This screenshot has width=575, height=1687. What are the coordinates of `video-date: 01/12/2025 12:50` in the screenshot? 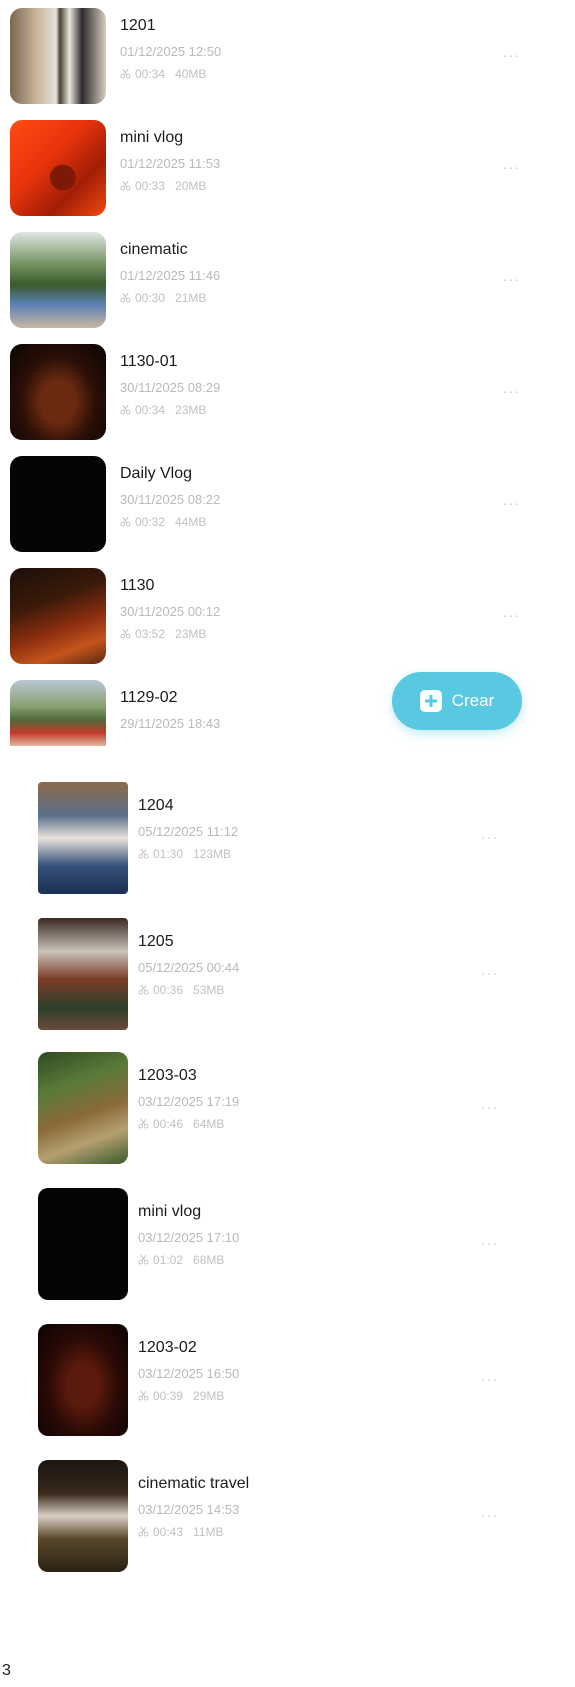 It's located at (171, 51).